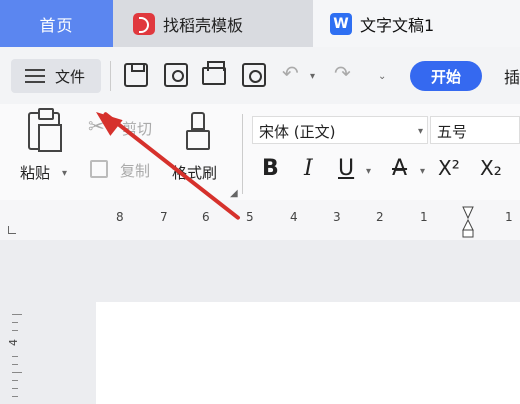 This screenshot has height=404, width=520. Describe the element at coordinates (297, 132) in the screenshot. I see `font-name-value: 宋体 (正文)` at that location.